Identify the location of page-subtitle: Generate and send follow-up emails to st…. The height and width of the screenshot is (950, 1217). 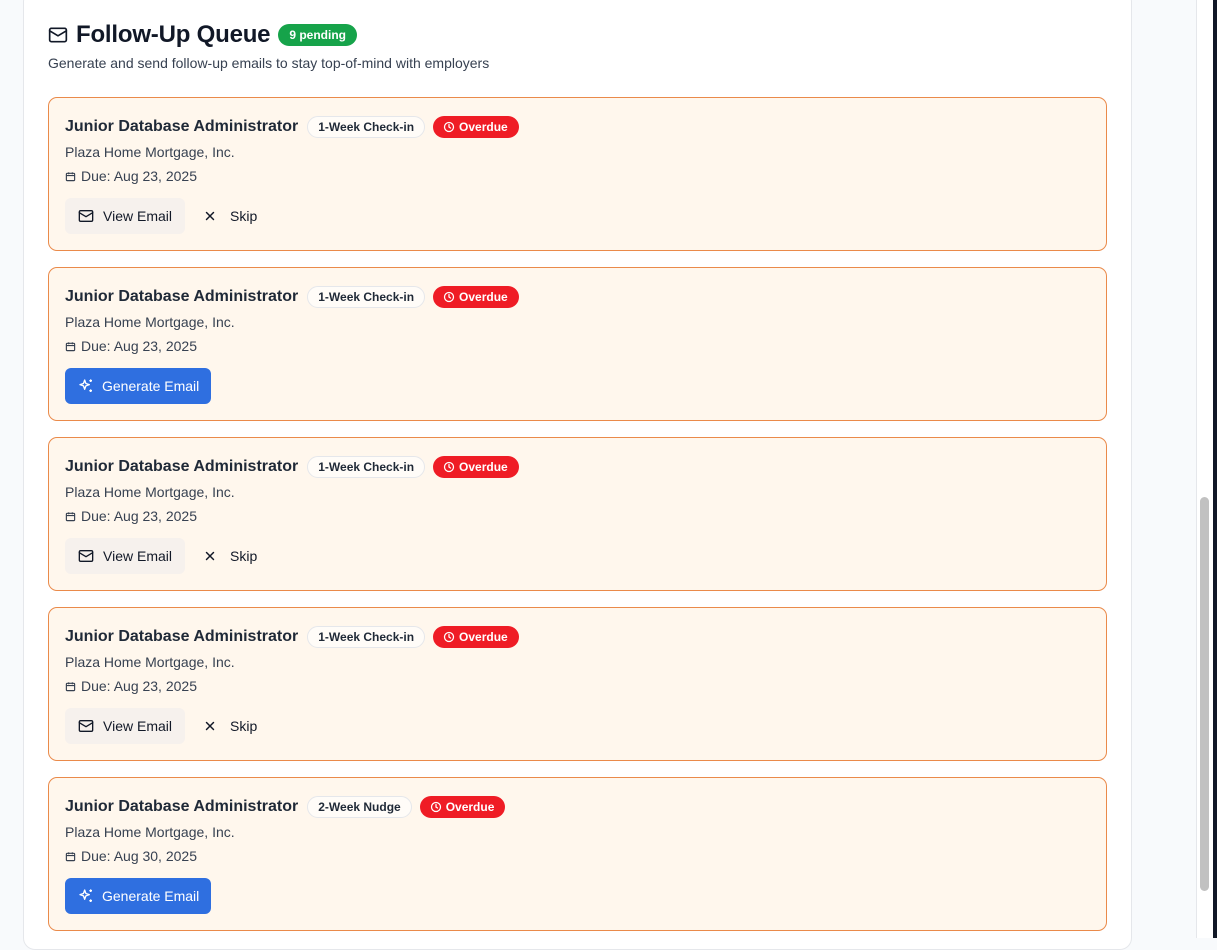
(269, 63).